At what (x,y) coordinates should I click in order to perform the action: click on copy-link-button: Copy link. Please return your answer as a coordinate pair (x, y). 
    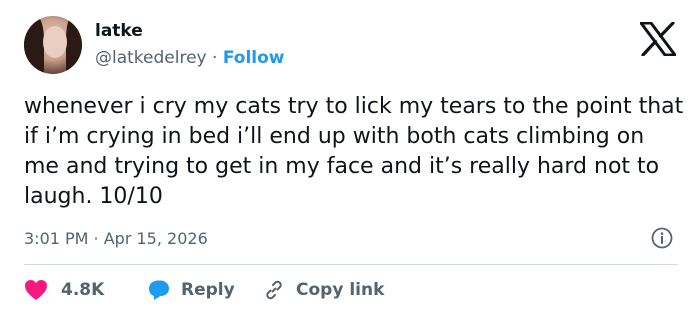
    Looking at the image, I should click on (323, 290).